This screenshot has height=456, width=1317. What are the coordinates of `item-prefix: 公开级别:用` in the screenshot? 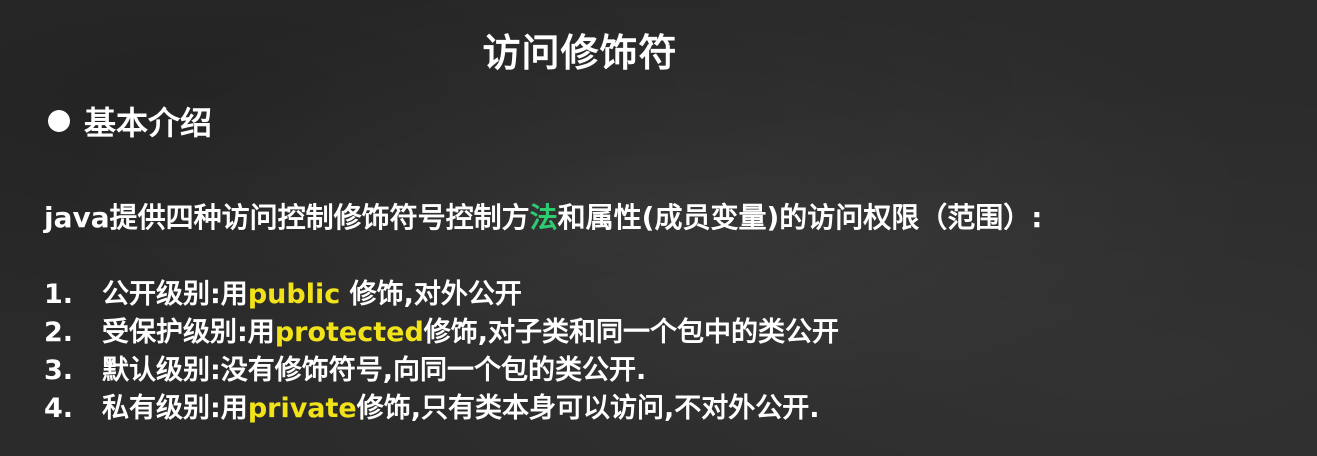 It's located at (175, 294).